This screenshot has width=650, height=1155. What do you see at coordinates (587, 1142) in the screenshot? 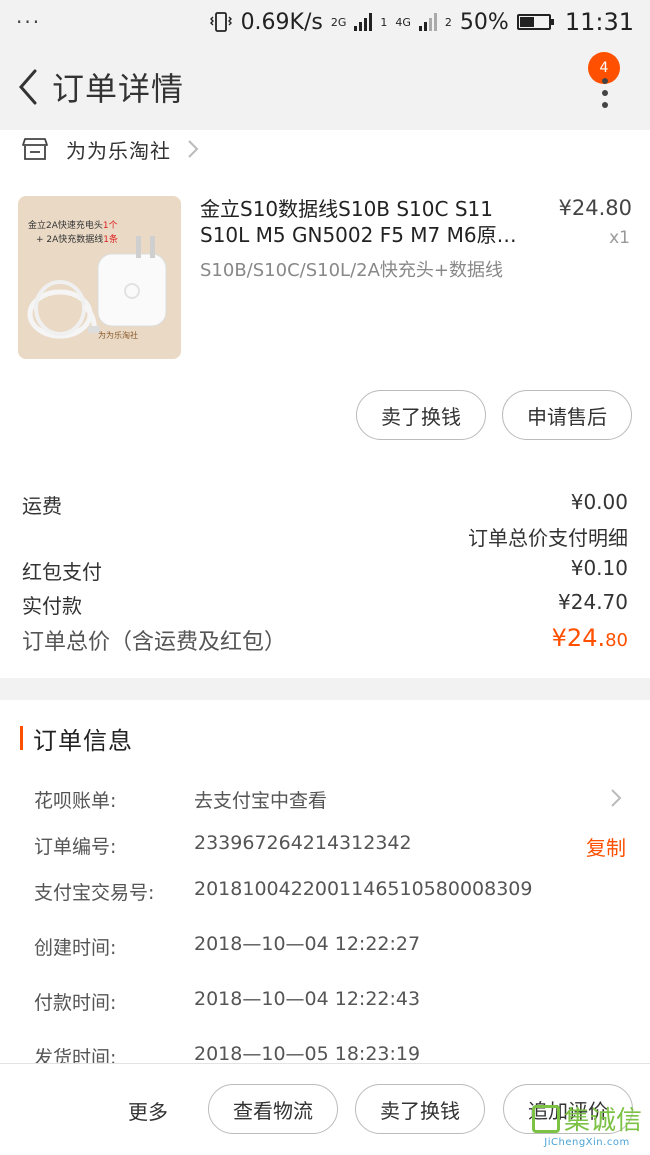
I see `watermark-url: JiChengXin.com` at bounding box center [587, 1142].